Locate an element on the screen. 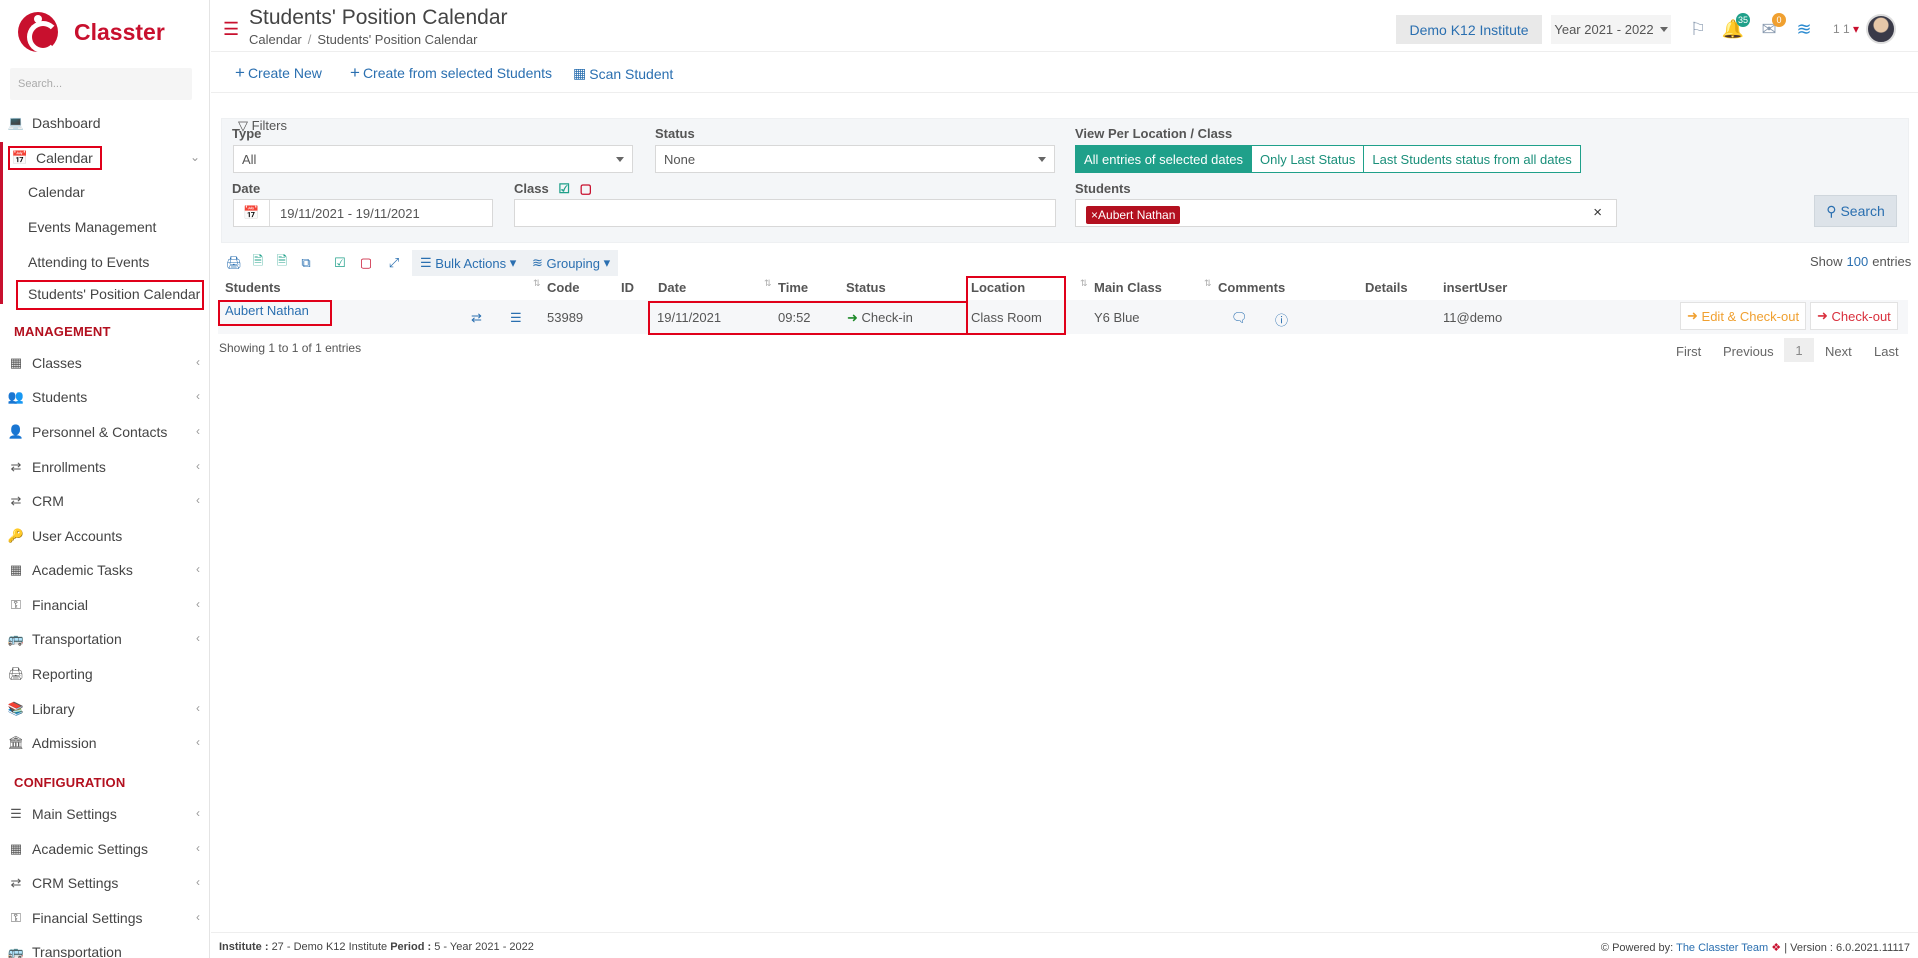  avatar is located at coordinates (1881, 29).